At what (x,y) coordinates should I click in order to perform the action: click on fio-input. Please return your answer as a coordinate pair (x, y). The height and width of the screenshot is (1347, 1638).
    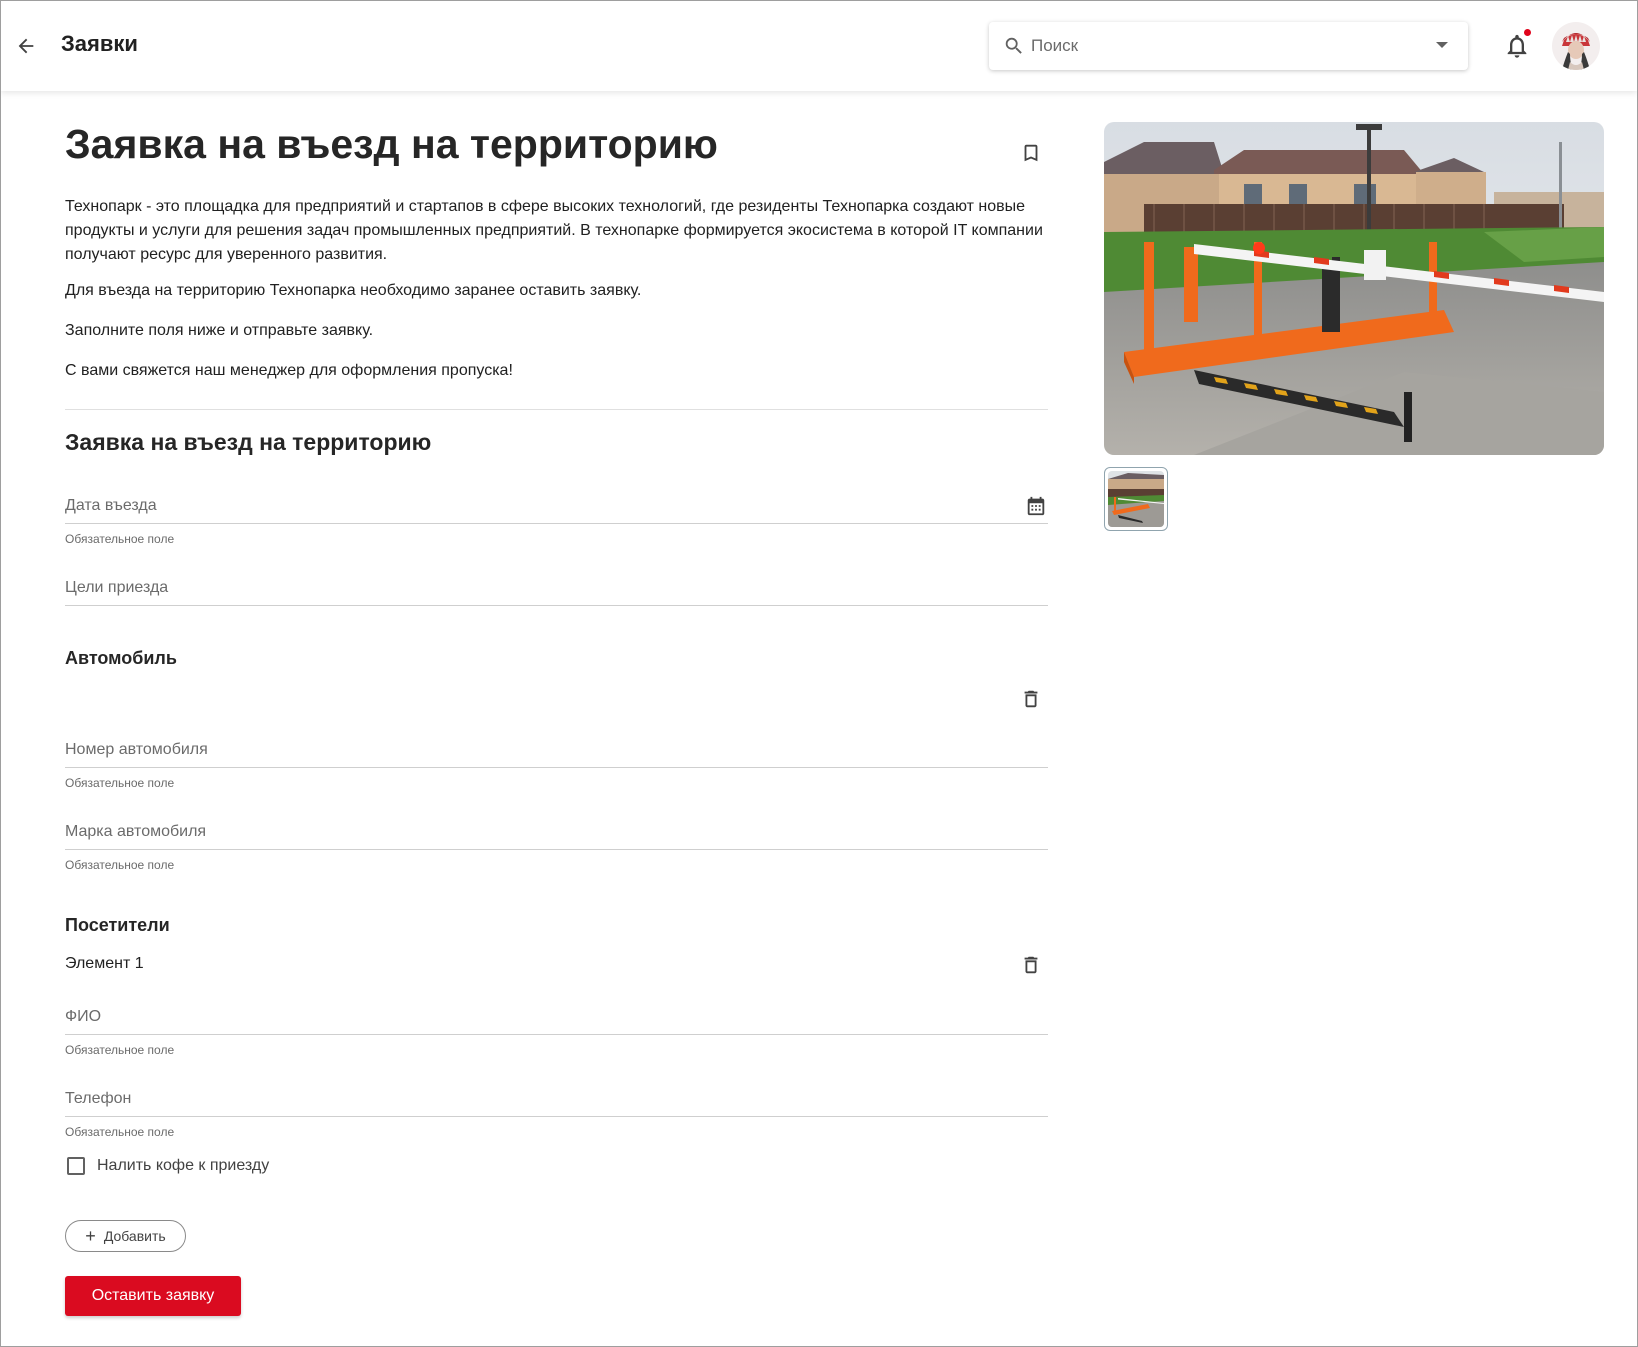
    Looking at the image, I should click on (556, 1016).